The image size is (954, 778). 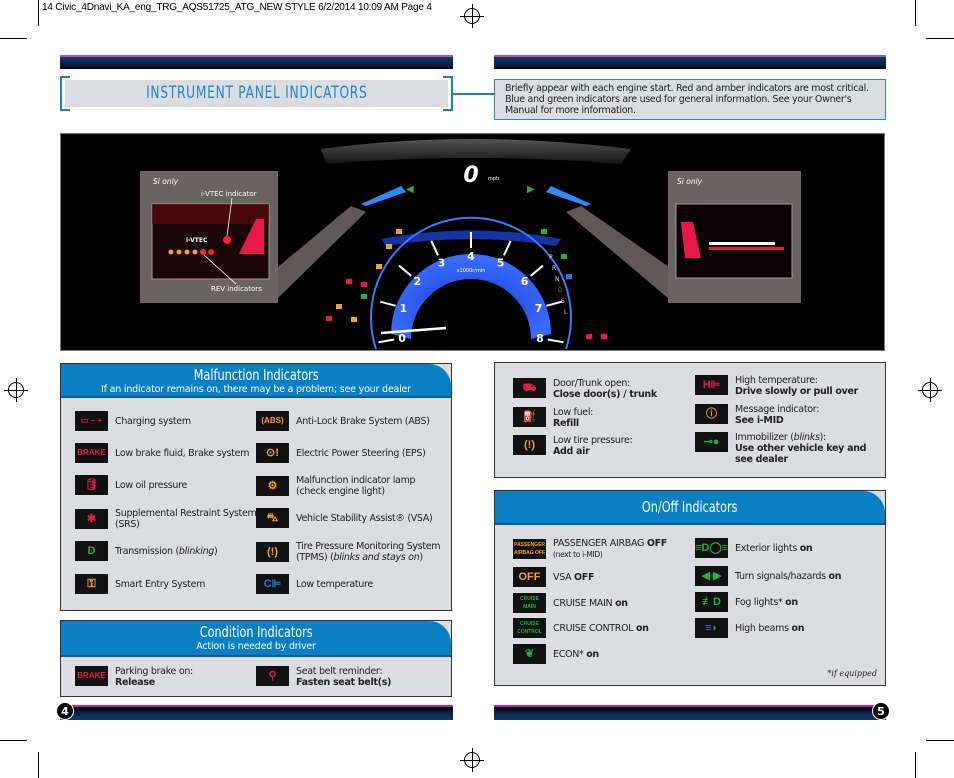 I want to click on onoff-title: On/Off Indicators, so click(x=690, y=507).